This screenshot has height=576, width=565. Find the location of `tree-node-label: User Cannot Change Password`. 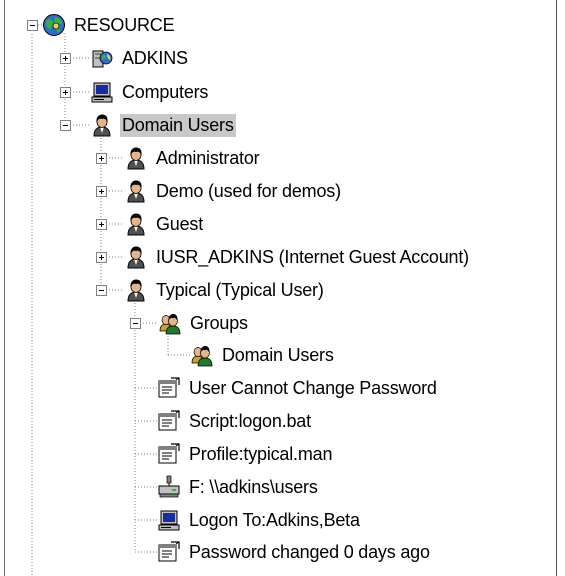

tree-node-label: User Cannot Change Password is located at coordinates (313, 387).